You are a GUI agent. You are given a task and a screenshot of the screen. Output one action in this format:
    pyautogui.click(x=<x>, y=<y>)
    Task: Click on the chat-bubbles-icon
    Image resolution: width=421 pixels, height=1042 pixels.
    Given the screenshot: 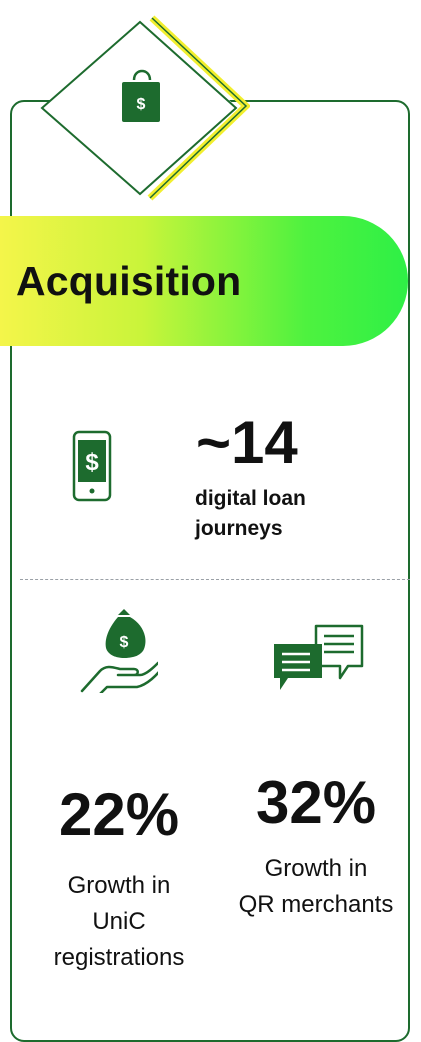 What is the action you would take?
    pyautogui.click(x=319, y=657)
    